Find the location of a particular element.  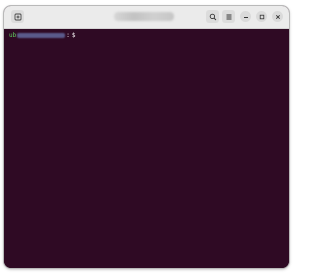

close-icon is located at coordinates (277, 16).